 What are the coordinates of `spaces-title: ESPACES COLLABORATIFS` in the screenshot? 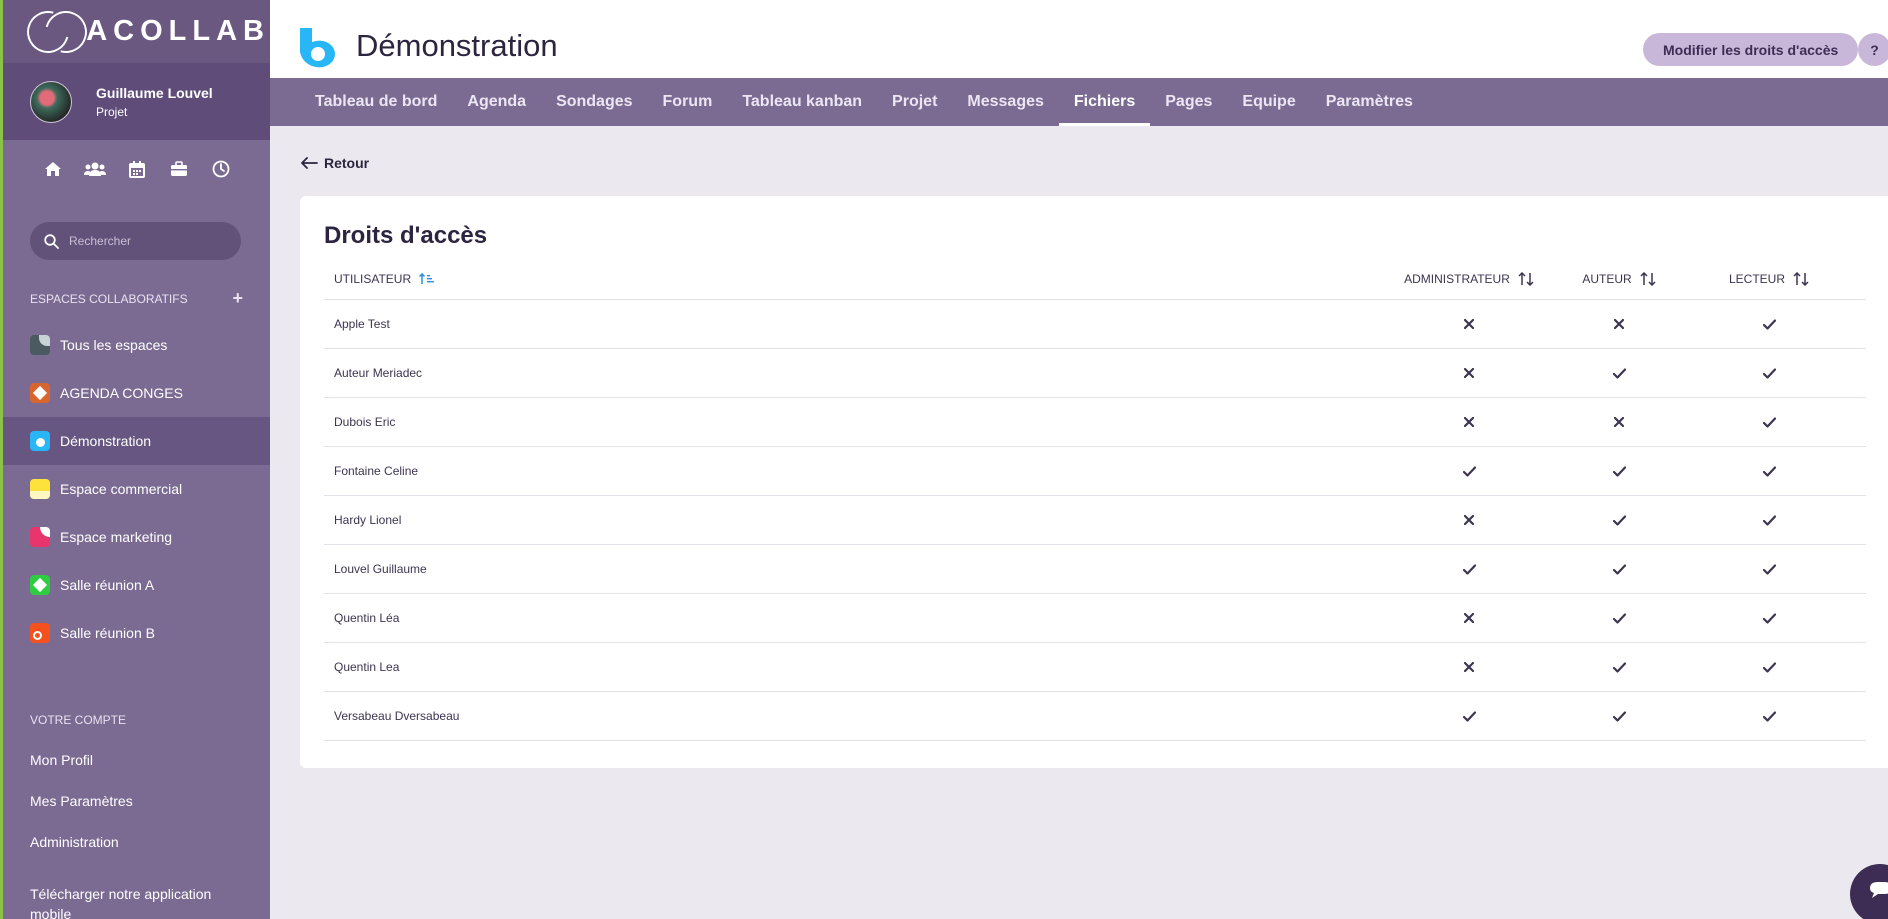 It's located at (109, 298).